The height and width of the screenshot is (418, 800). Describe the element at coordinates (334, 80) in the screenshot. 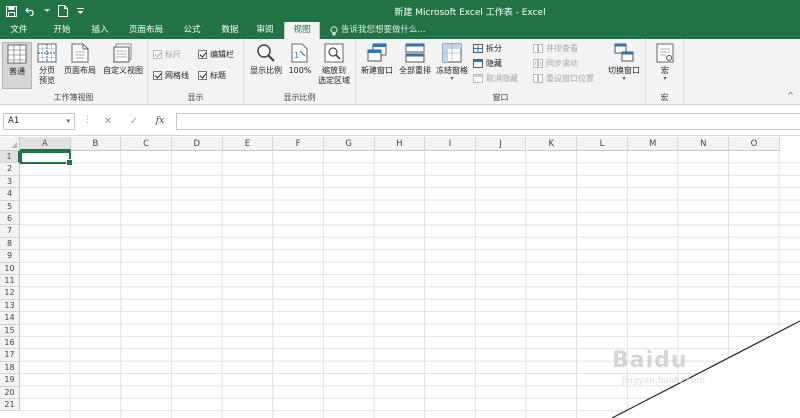

I see `zoom-to-selection-label-2: 选定区域` at that location.